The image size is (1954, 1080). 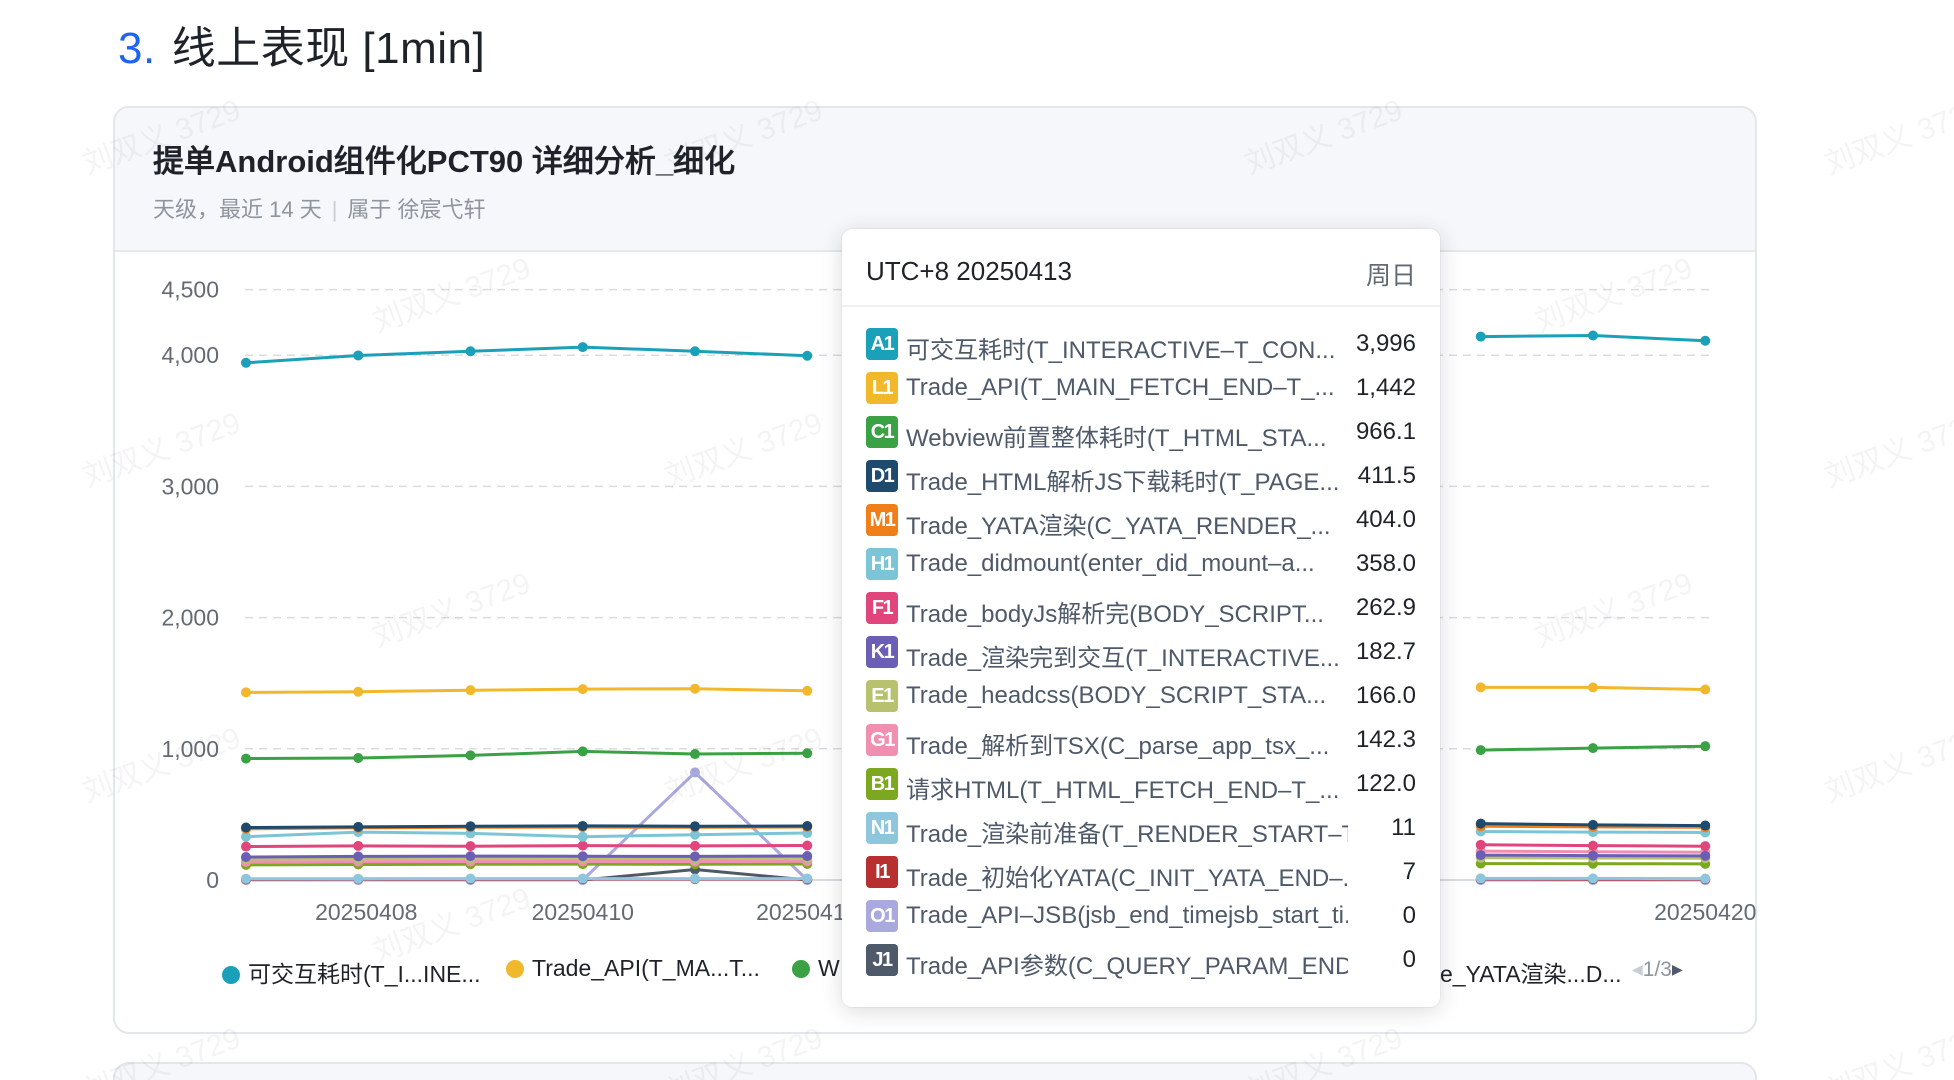 What do you see at coordinates (882, 740) in the screenshot?
I see `series-badge: G1` at bounding box center [882, 740].